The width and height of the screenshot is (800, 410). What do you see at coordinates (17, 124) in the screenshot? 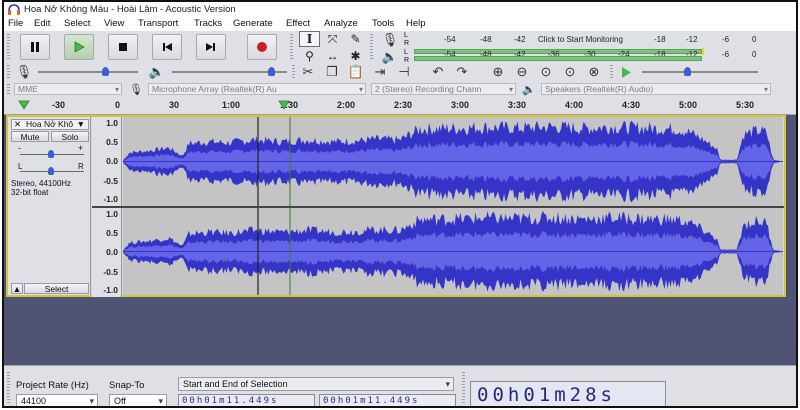
I see `close-track-icon: ✕` at bounding box center [17, 124].